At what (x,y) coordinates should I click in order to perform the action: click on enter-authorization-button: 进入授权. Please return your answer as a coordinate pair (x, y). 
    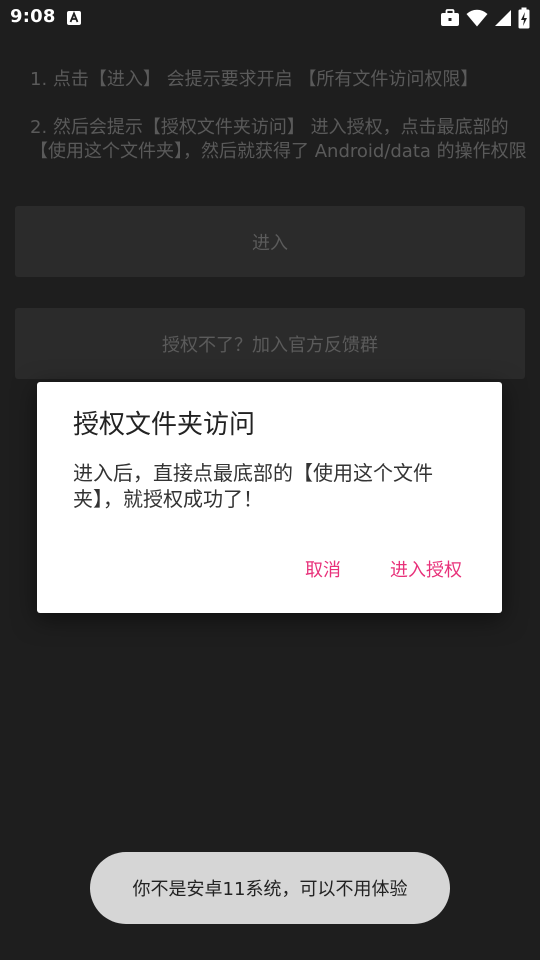
    Looking at the image, I should click on (426, 571).